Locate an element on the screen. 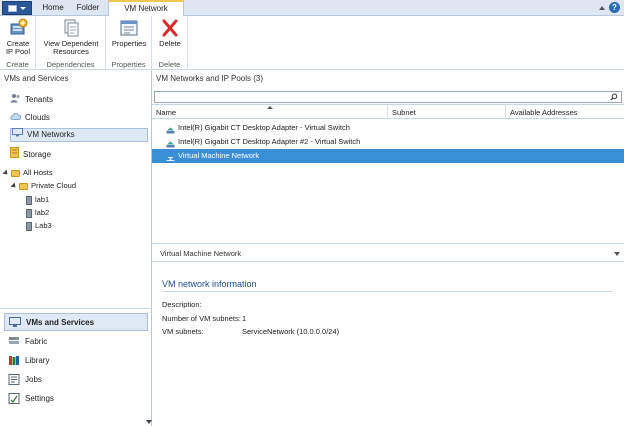 This screenshot has width=624, height=426. tree-item-host: lab1 is located at coordinates (37, 200).